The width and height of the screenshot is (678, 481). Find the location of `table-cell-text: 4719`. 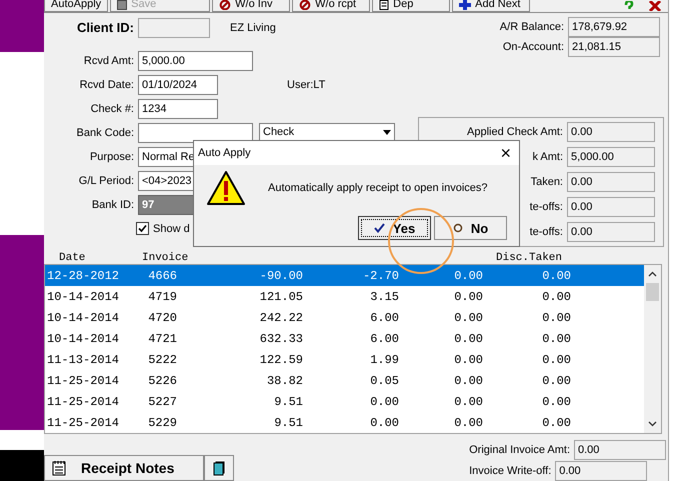

table-cell-text: 4719 is located at coordinates (162, 297).